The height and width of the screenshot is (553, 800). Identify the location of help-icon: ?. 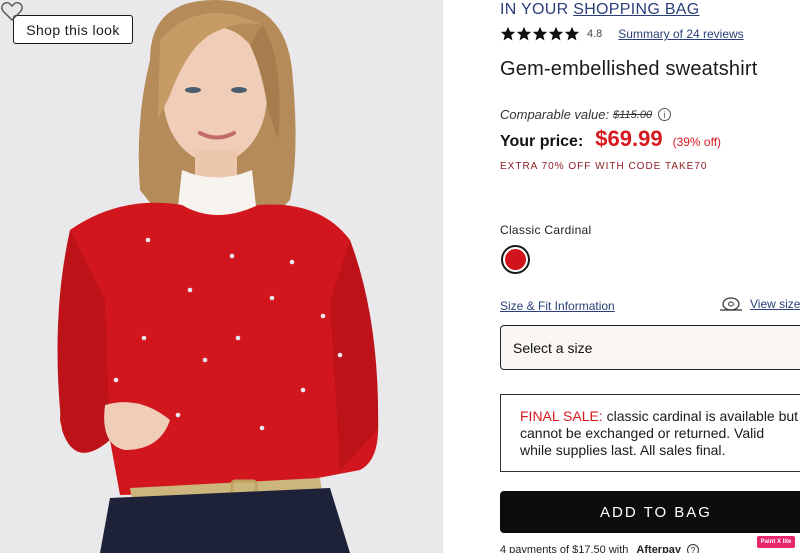
(693, 548).